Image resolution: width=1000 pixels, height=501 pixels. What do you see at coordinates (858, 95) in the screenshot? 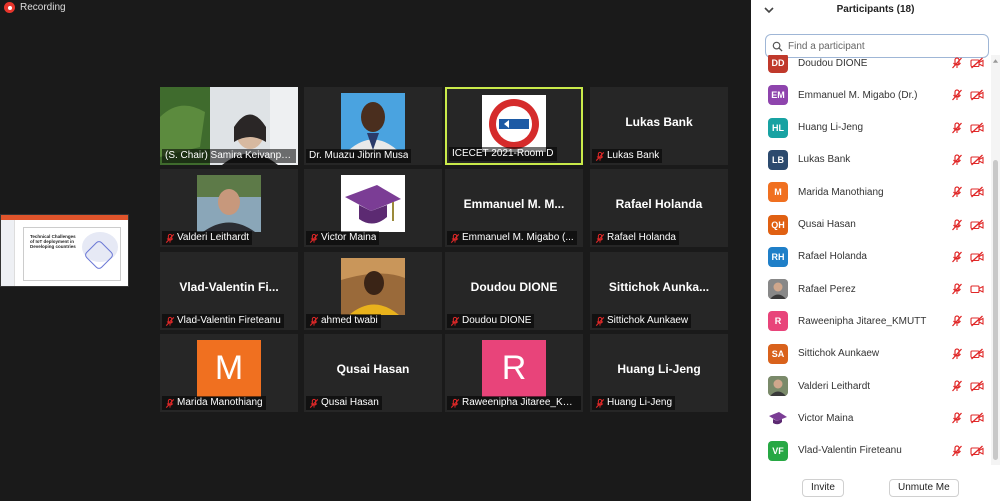
I see `participant-name: Emmanuel M. Migabo (Dr.)` at bounding box center [858, 95].